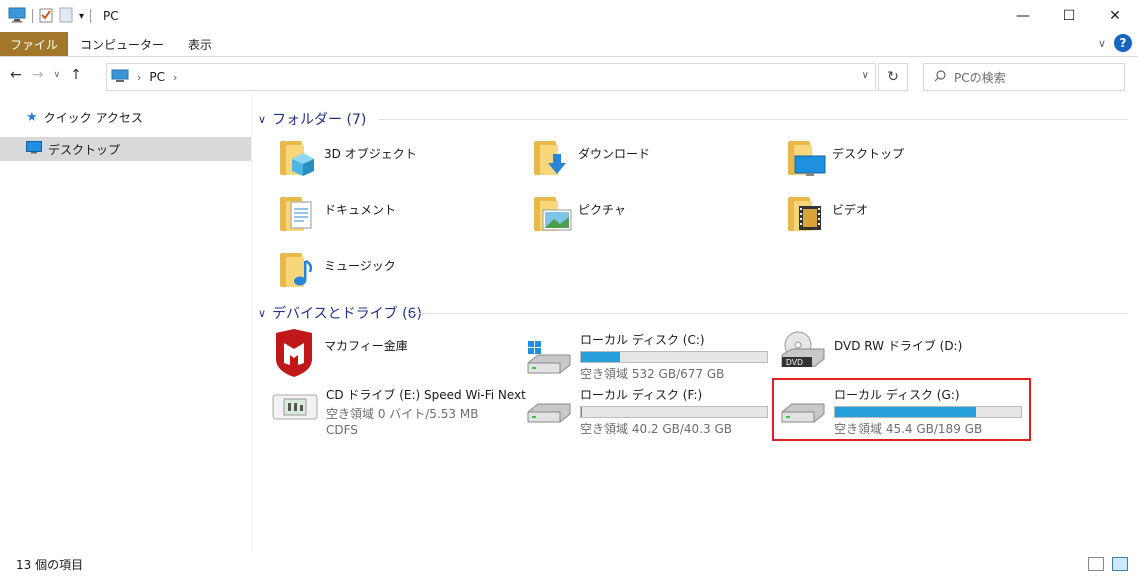  Describe the element at coordinates (340, 354) in the screenshot. I see `device-item-mcafee: マカフィー金庫` at that location.